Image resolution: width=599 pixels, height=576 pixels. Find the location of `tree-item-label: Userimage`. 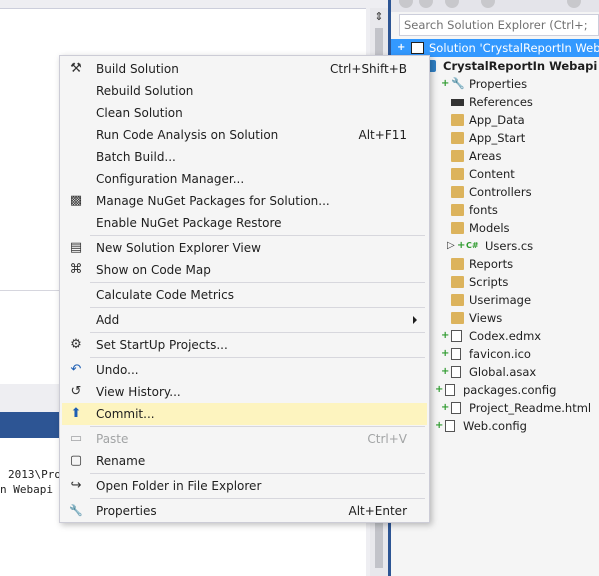

tree-item-label: Userimage is located at coordinates (500, 300).